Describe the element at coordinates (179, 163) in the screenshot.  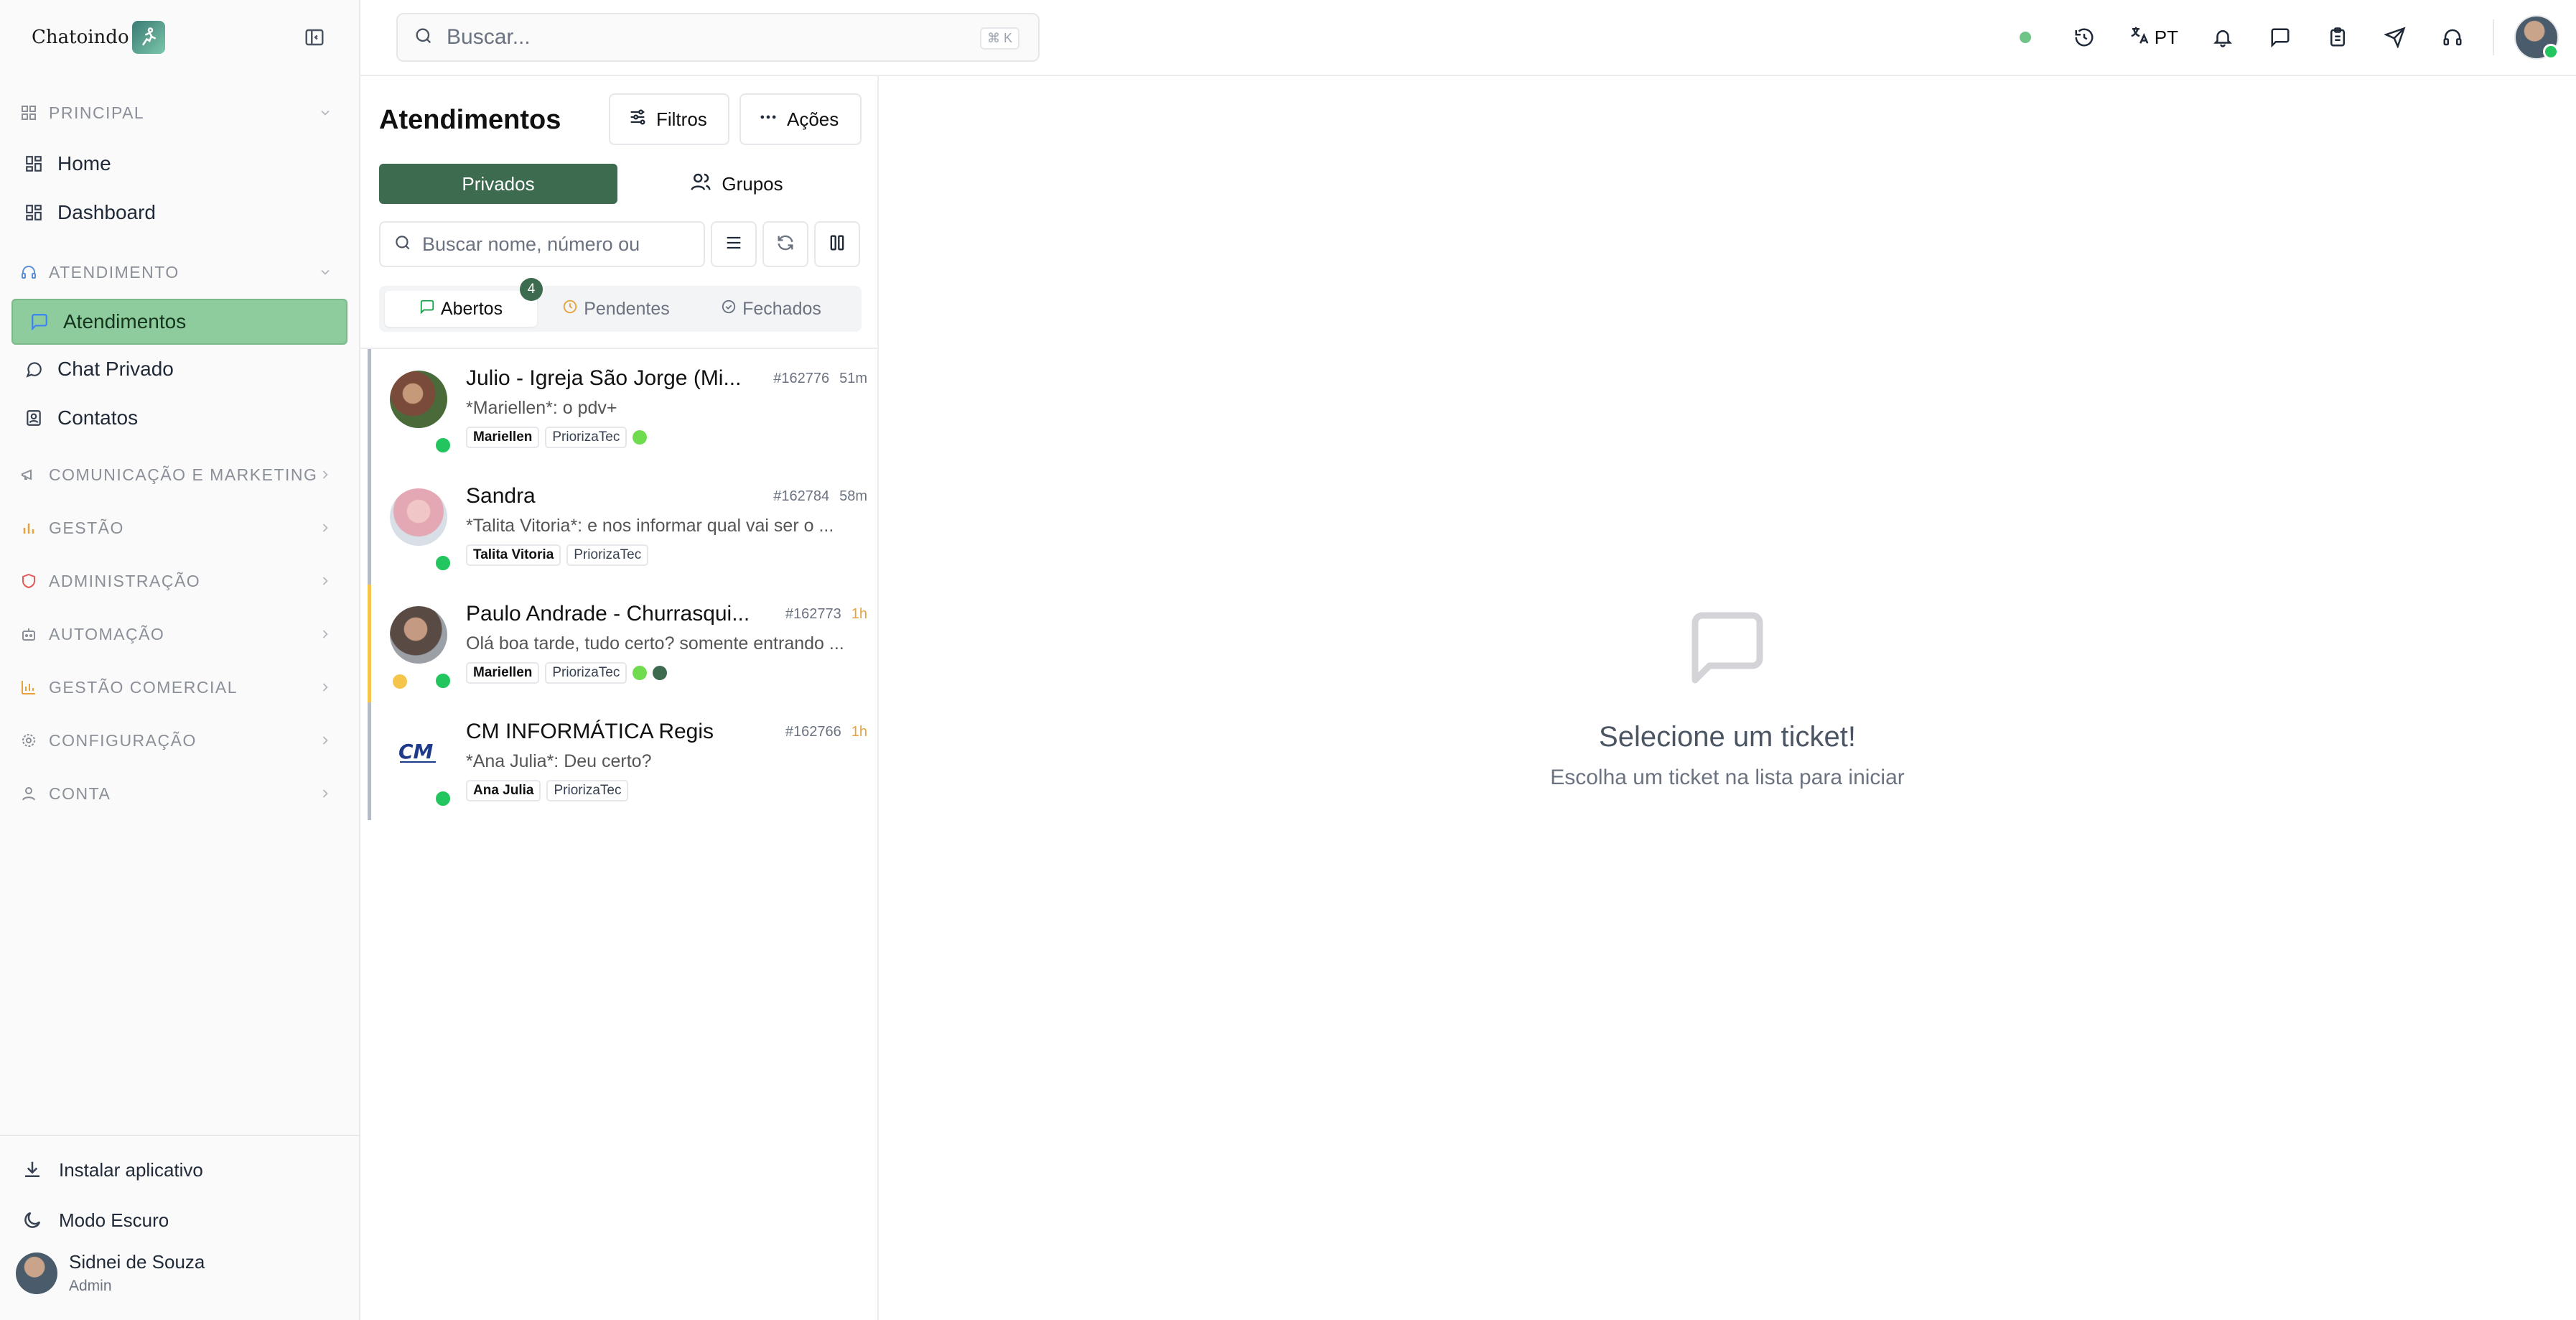
I see `sidebar-item-home: Home` at that location.